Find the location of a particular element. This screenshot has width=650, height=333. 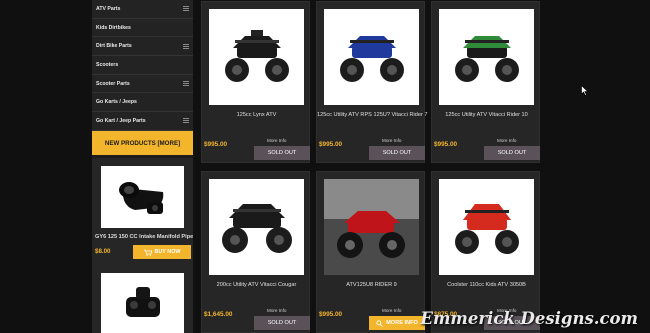

product-price: $1,645.00 is located at coordinates (218, 314).